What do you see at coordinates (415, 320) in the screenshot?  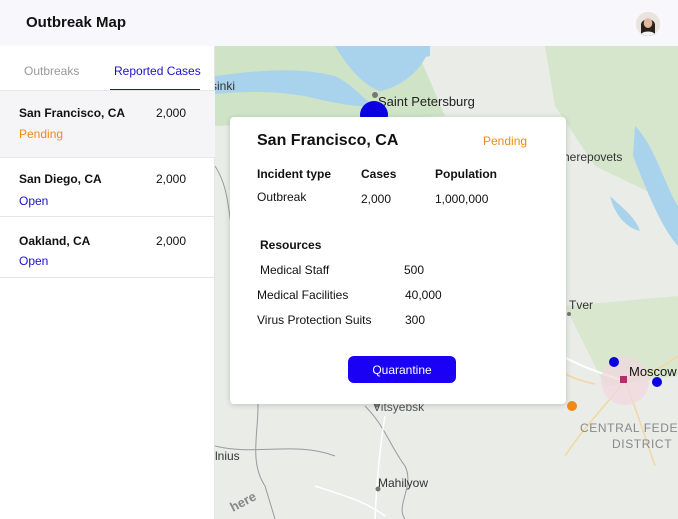 I see `resource-value: 300` at bounding box center [415, 320].